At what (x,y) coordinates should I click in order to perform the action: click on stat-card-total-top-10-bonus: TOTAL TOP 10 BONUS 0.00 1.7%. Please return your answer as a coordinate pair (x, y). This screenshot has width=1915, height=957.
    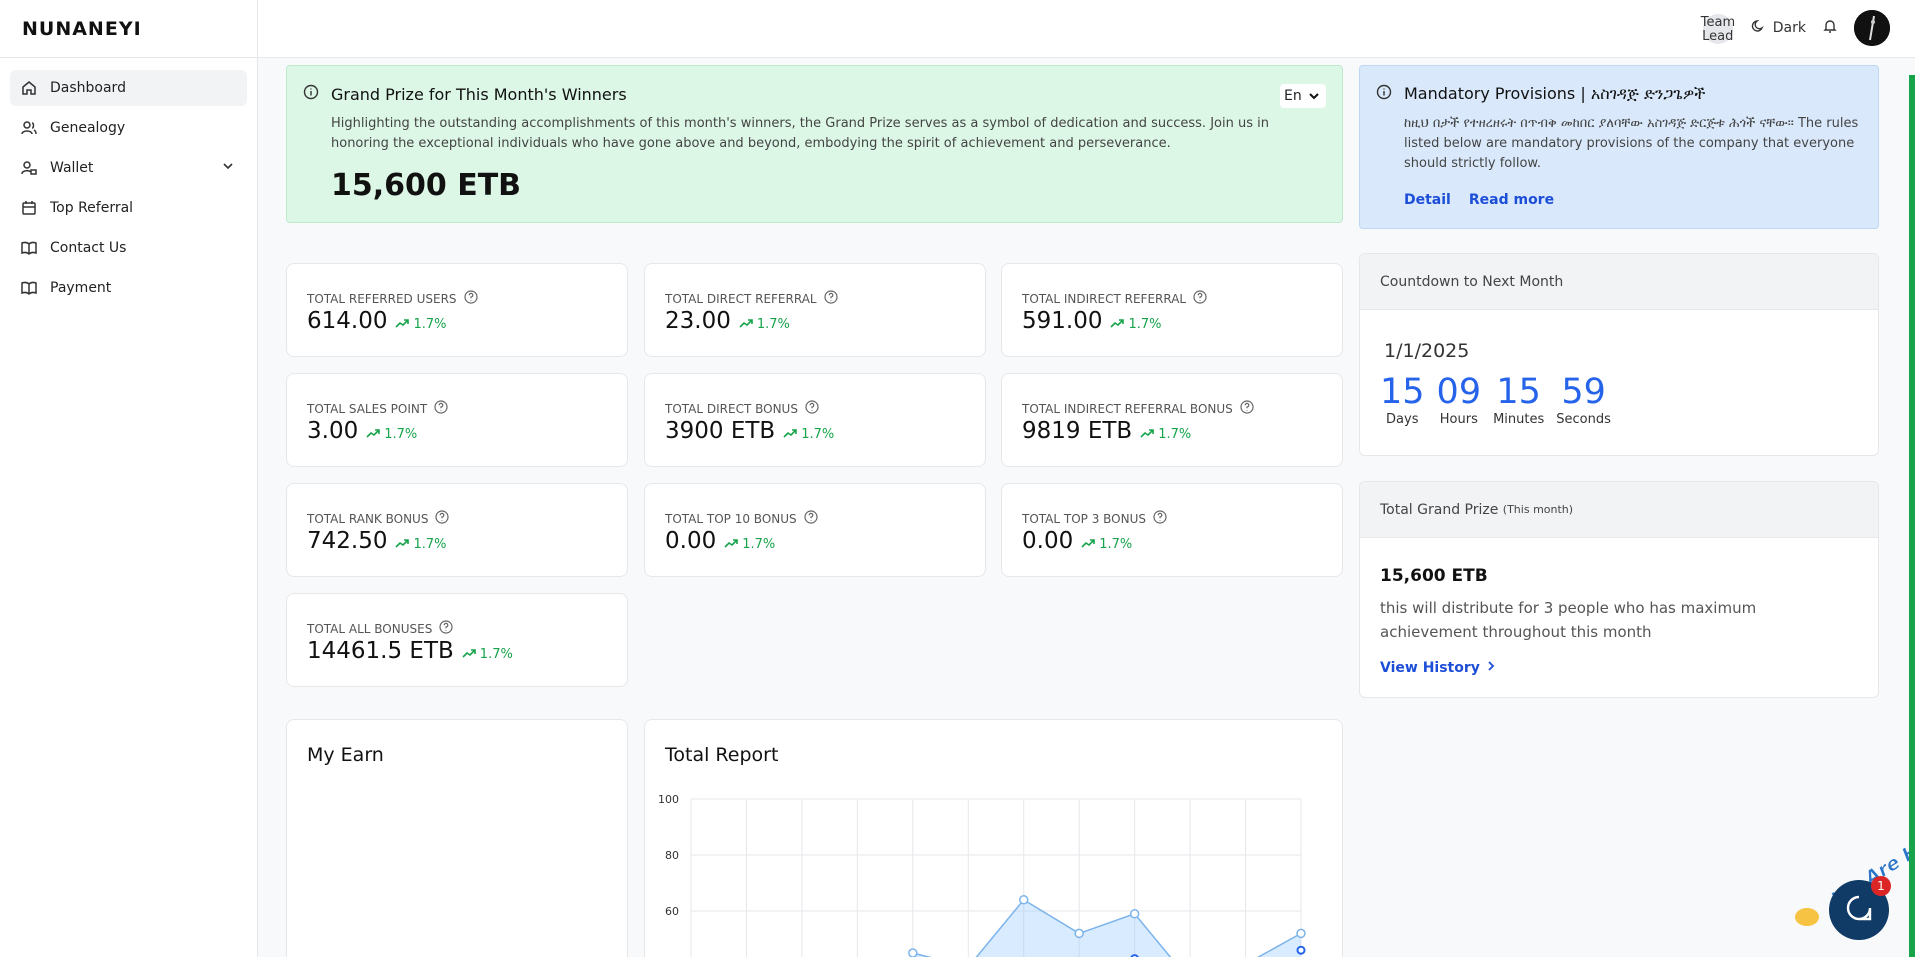
    Looking at the image, I should click on (815, 530).